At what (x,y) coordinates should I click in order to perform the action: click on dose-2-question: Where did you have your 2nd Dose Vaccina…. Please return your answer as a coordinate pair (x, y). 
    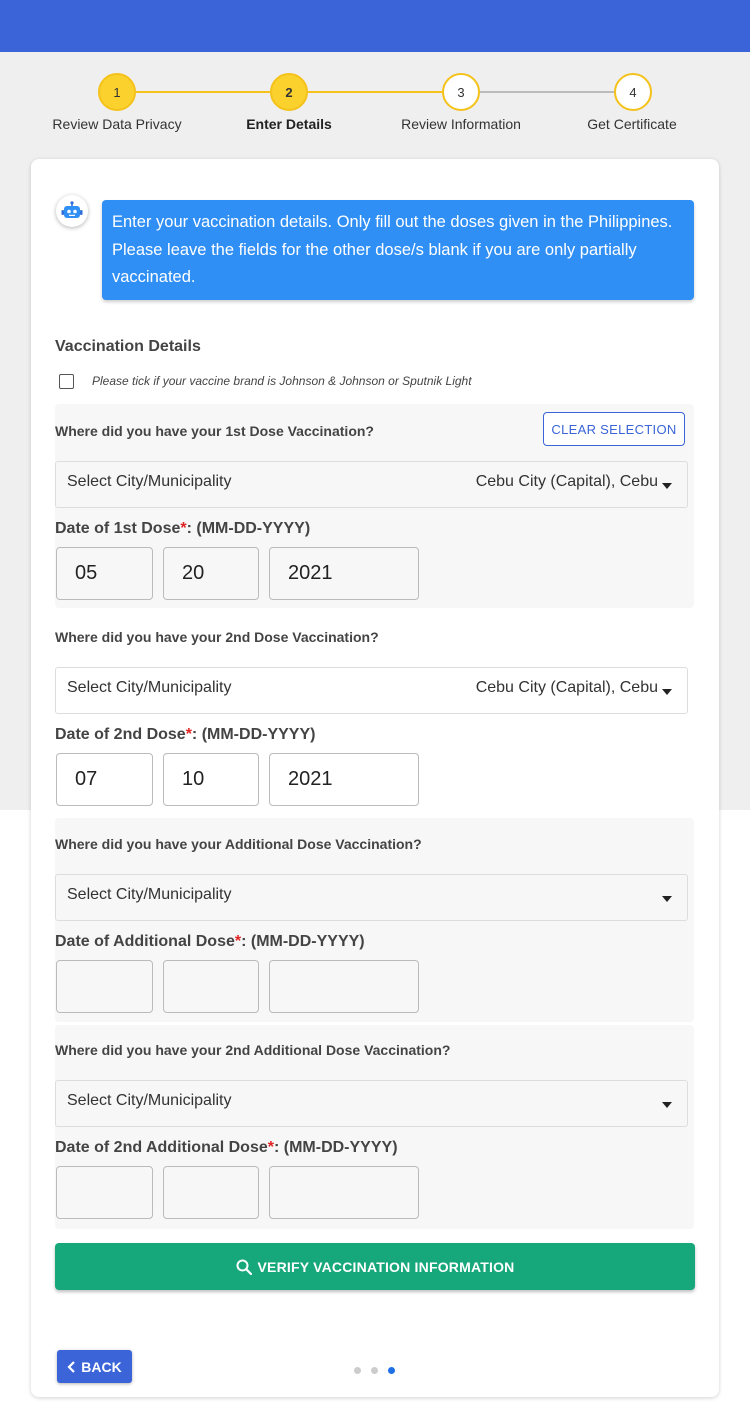
    Looking at the image, I should click on (217, 637).